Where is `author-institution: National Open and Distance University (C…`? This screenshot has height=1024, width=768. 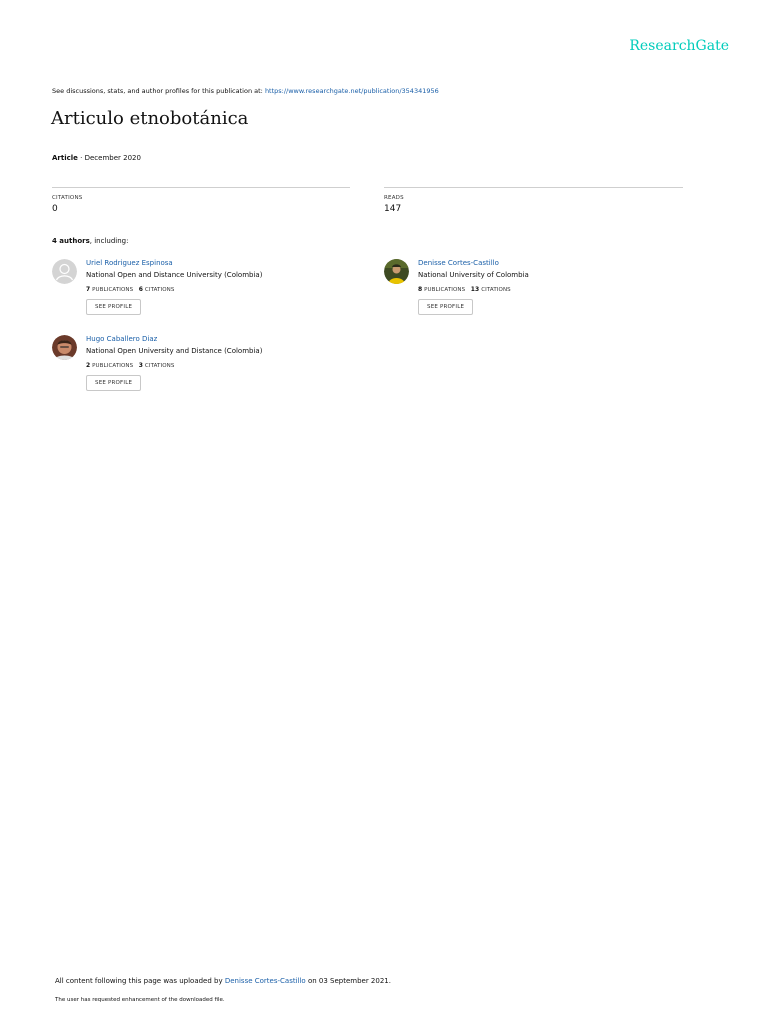
author-institution: National Open and Distance University (C… is located at coordinates (174, 275).